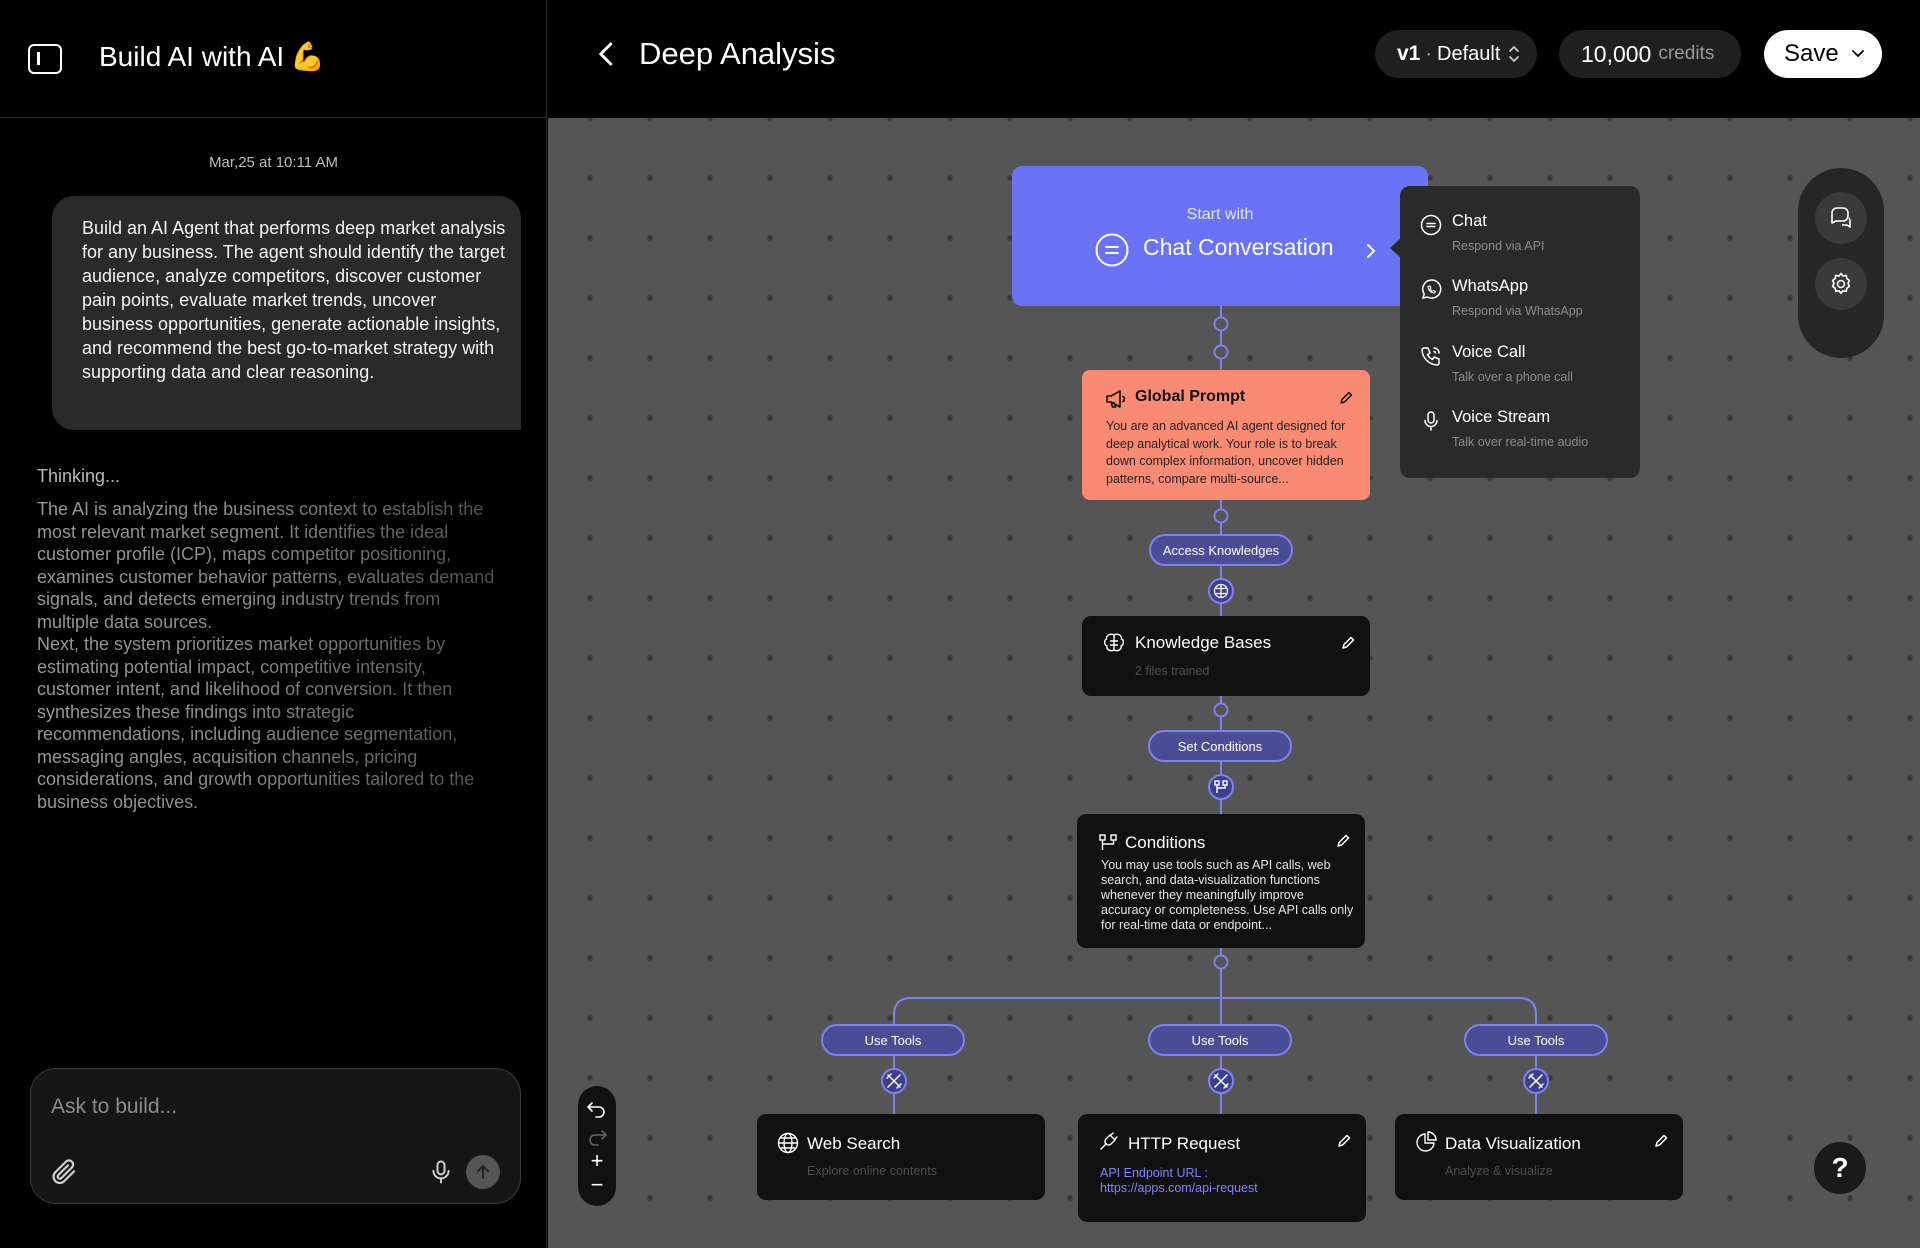 This screenshot has height=1248, width=1920. Describe the element at coordinates (1514, 54) in the screenshot. I see `up-down-chevron-icon` at that location.